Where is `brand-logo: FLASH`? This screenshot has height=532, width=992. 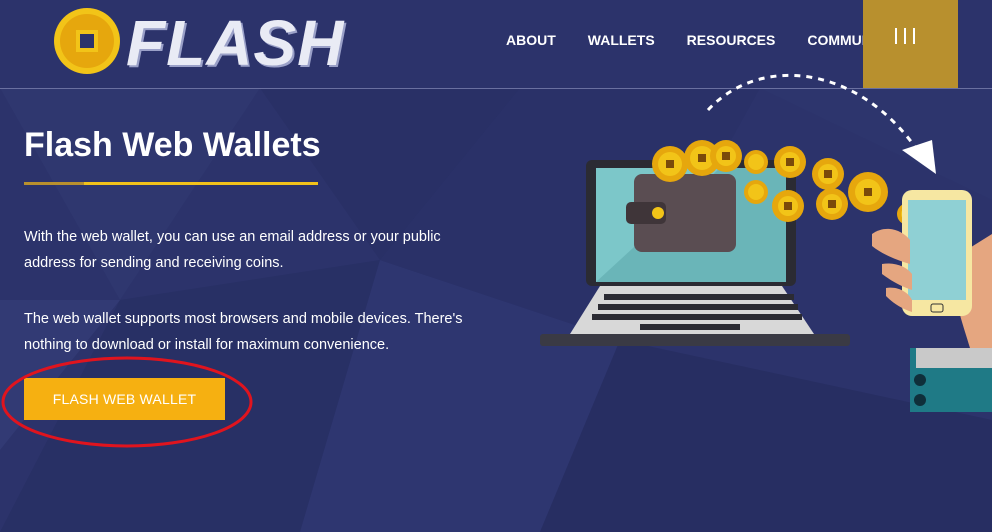 brand-logo: FLASH is located at coordinates (197, 42).